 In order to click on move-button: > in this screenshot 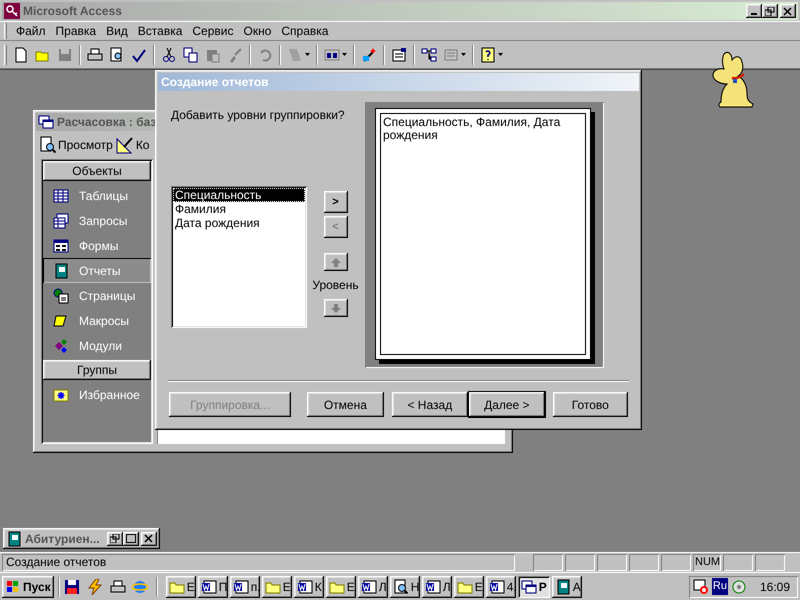, I will do `click(336, 202)`.